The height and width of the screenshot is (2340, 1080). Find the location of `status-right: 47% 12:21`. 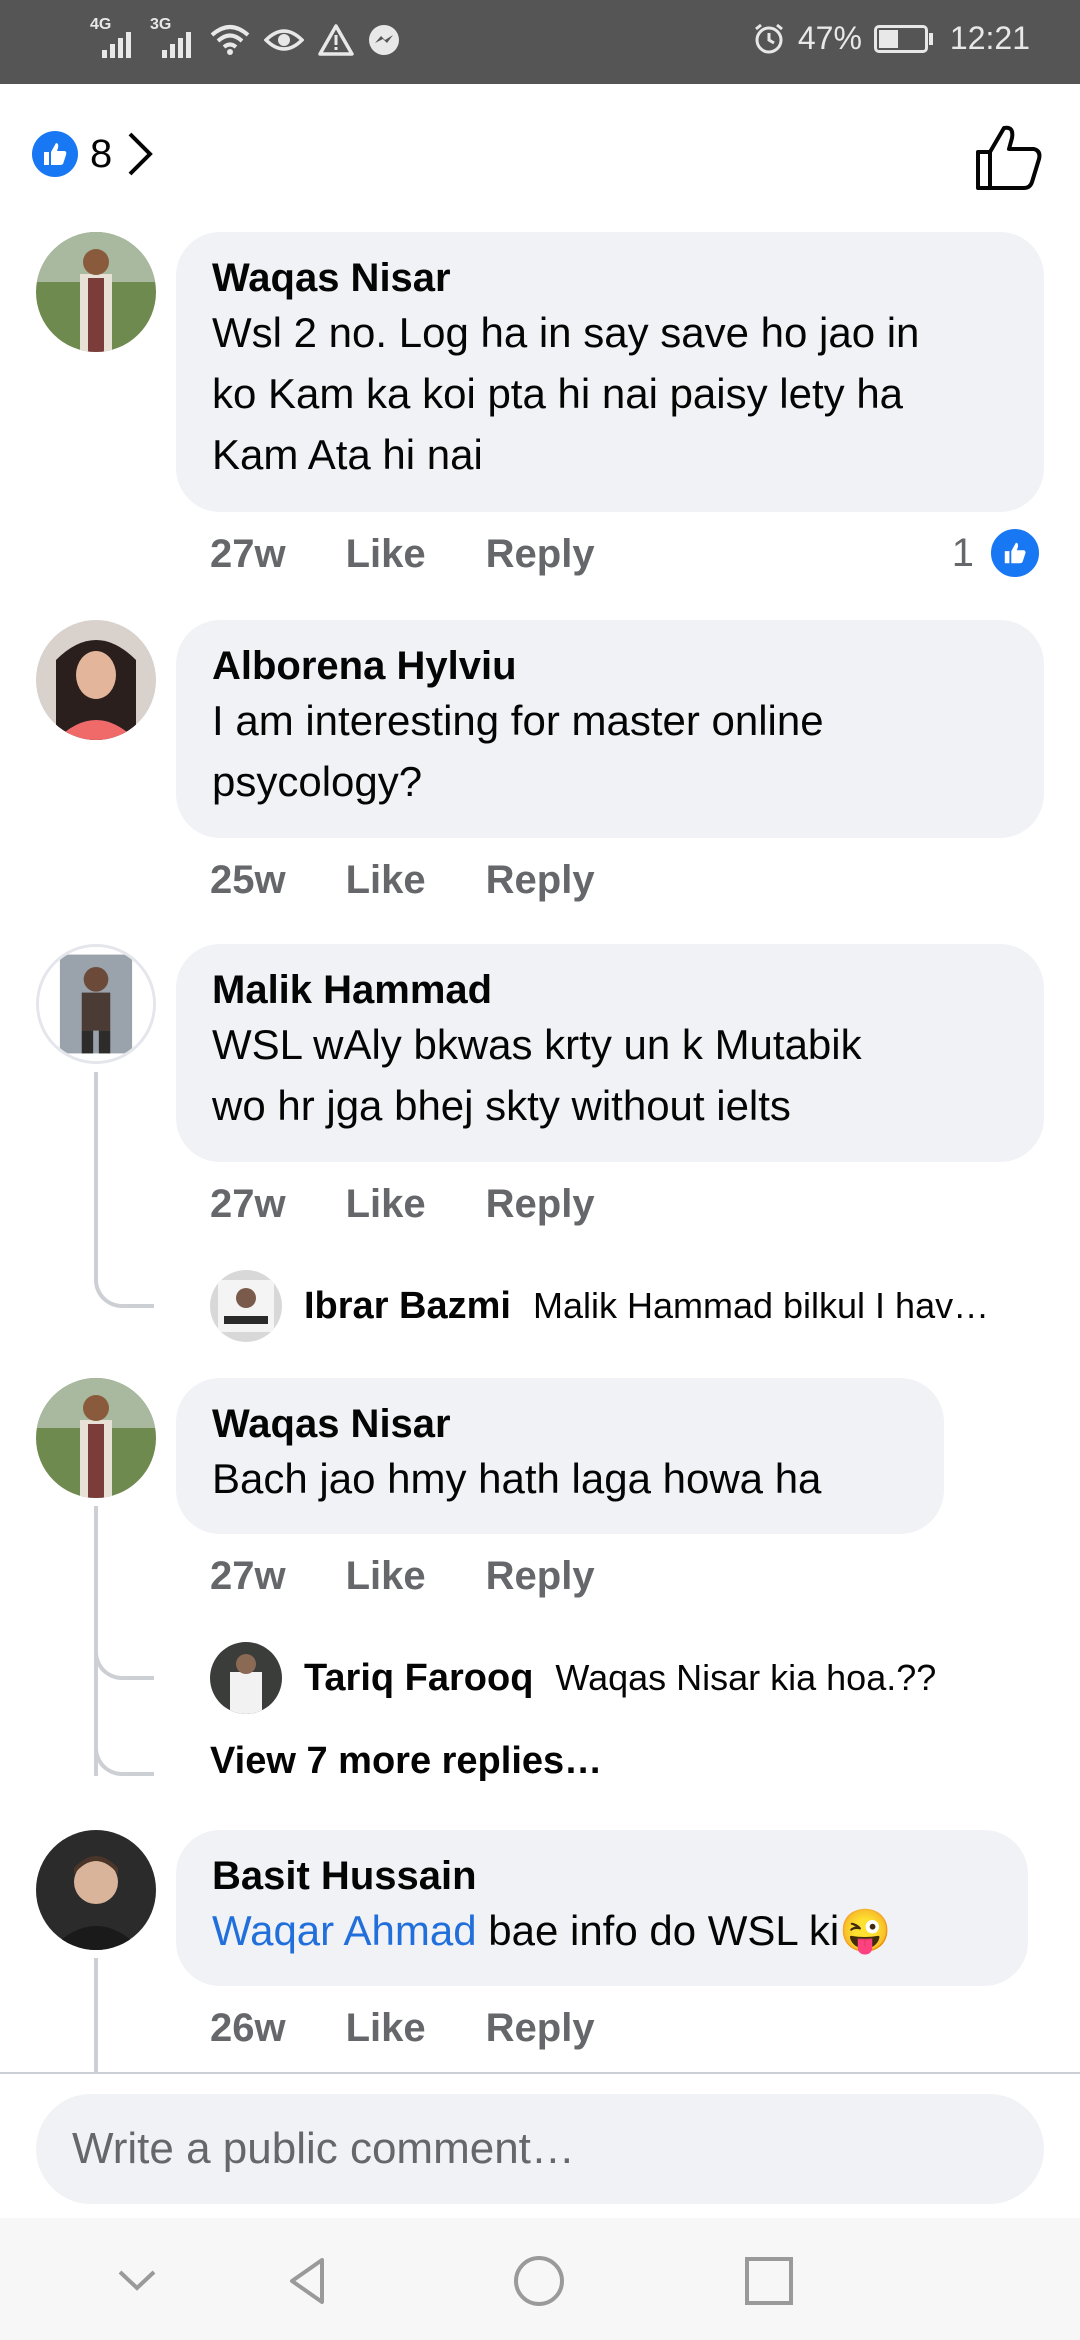

status-right: 47% 12:21 is located at coordinates (891, 38).